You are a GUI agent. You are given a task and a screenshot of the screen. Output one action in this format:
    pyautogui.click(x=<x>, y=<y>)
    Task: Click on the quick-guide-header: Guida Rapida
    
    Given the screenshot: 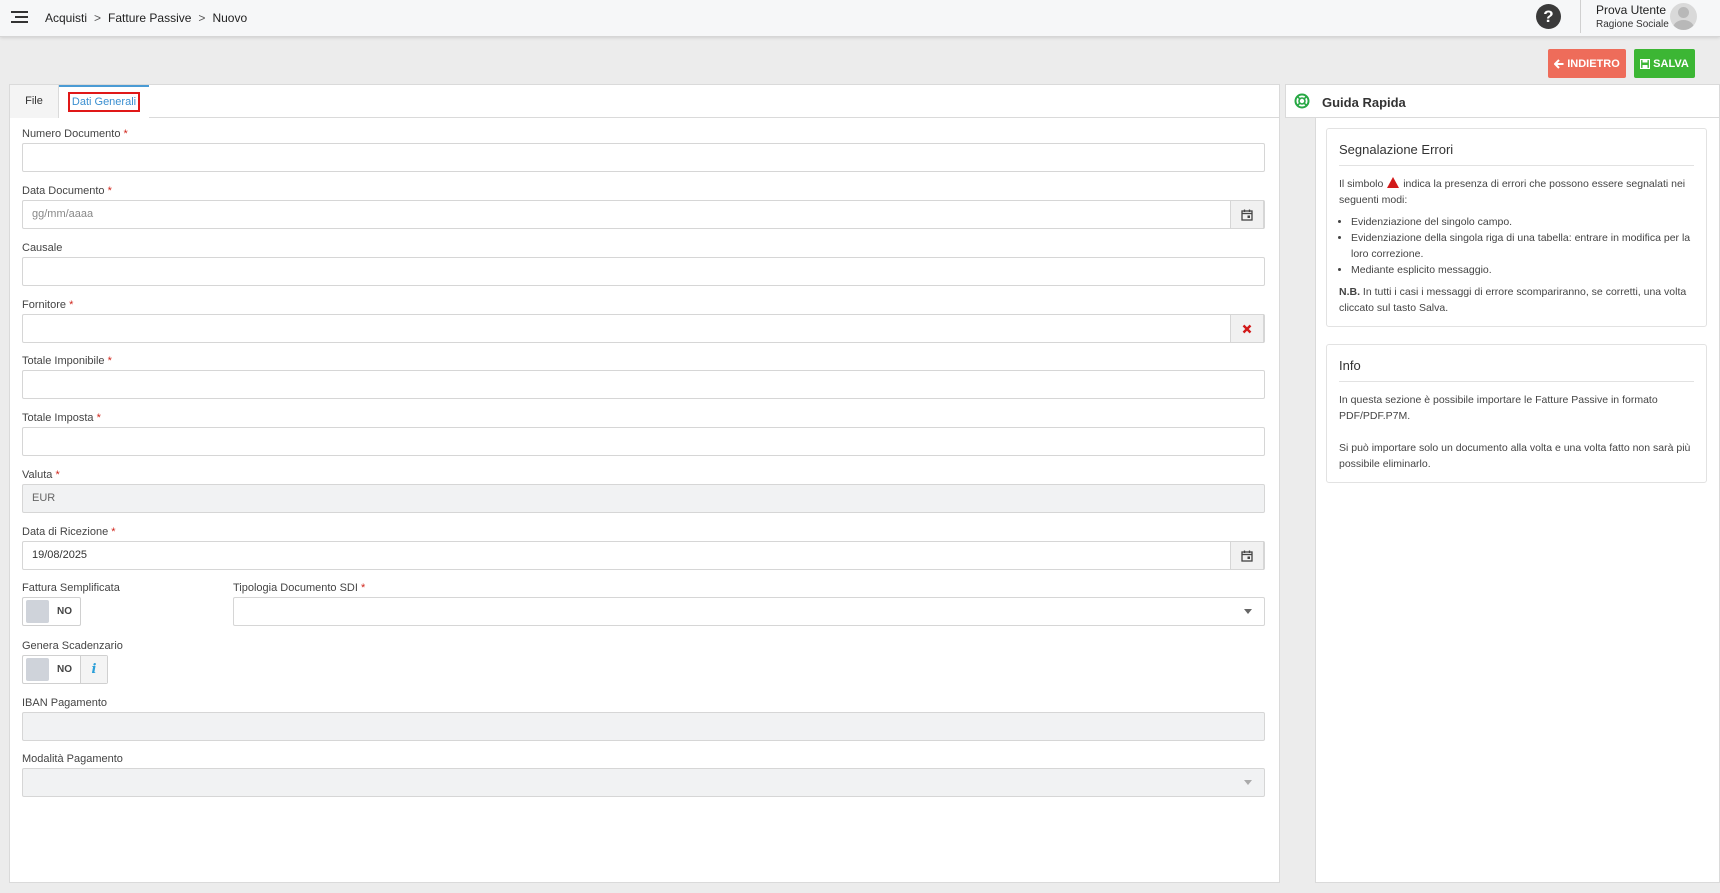 What is the action you would take?
    pyautogui.click(x=1502, y=101)
    